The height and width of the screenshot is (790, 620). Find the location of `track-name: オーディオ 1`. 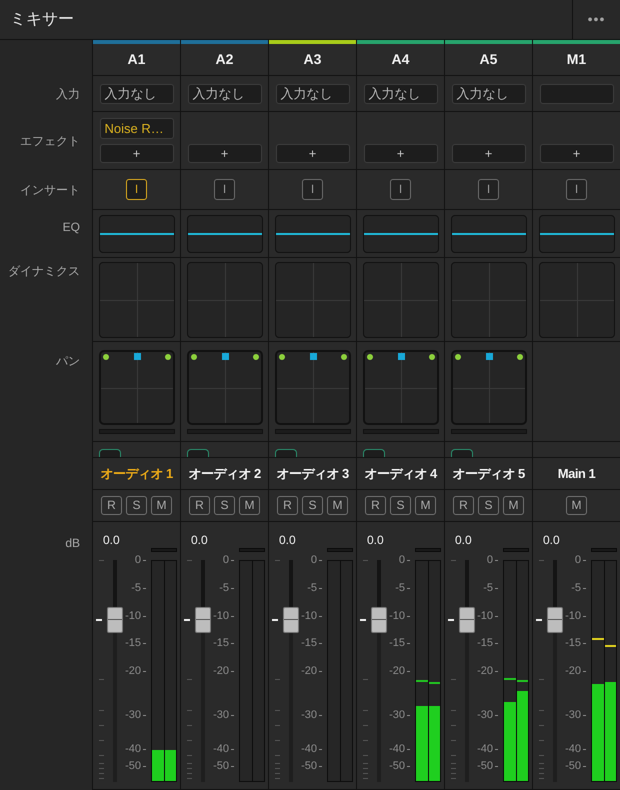

track-name: オーディオ 1 is located at coordinates (136, 474).